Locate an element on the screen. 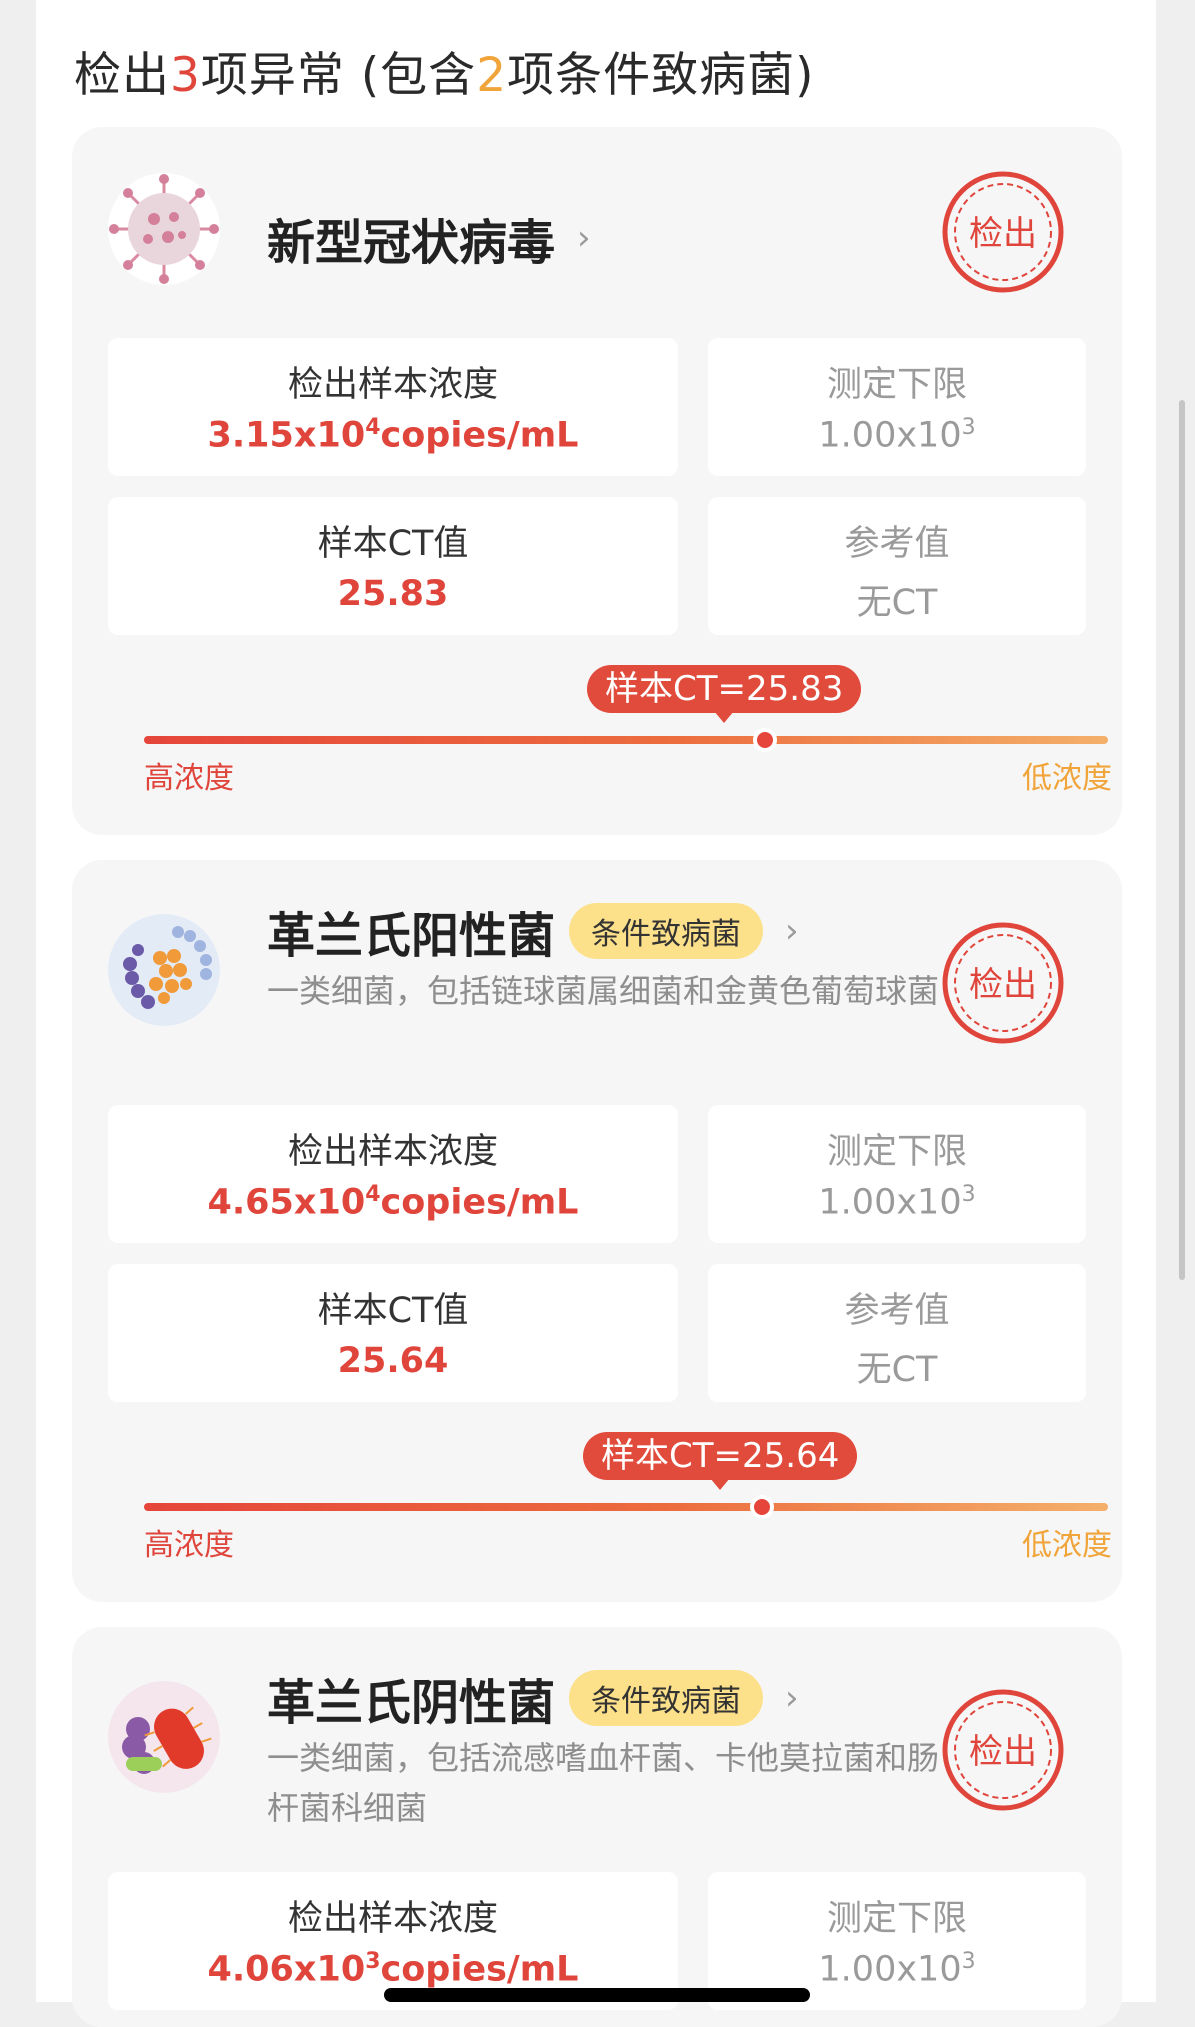  pathogen-description: 一类细菌，包括链球菌属细菌和金黄色葡萄球菌 is located at coordinates (603, 991).